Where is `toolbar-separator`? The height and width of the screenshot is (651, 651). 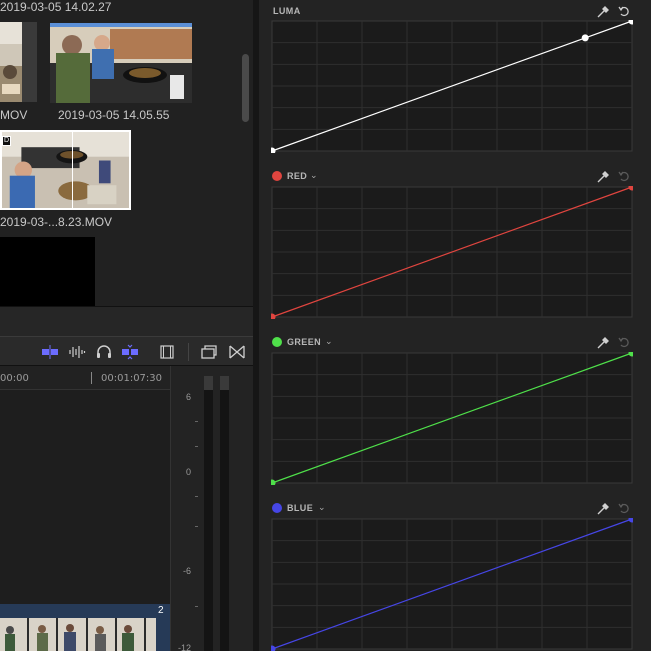 toolbar-separator is located at coordinates (188, 352).